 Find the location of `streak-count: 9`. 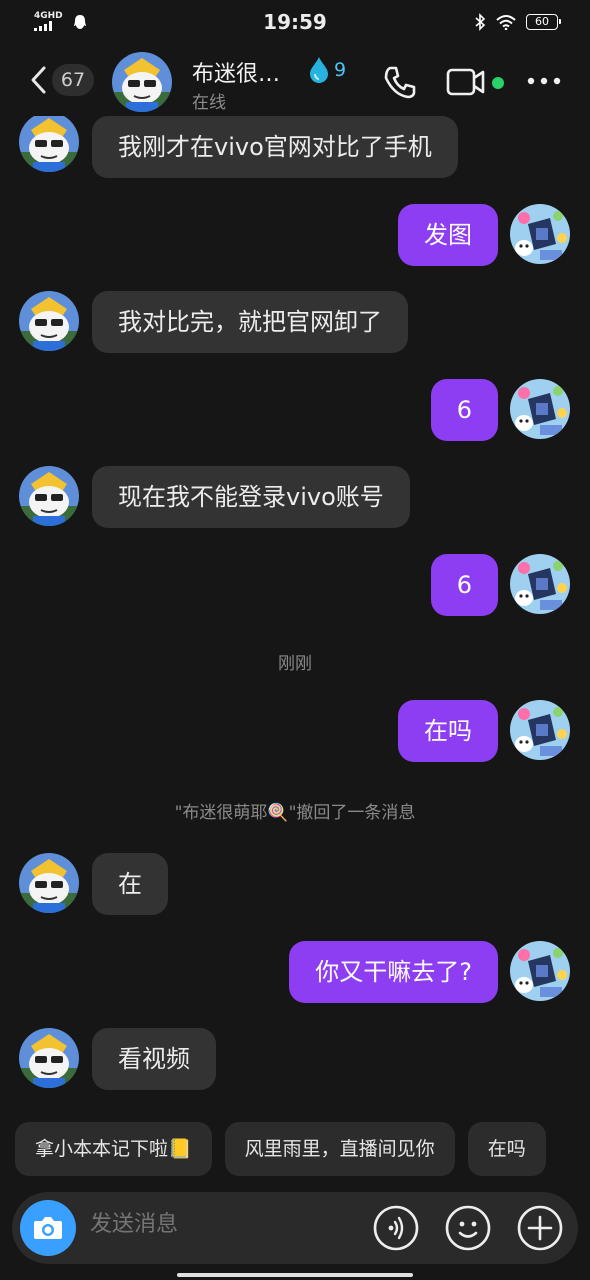

streak-count: 9 is located at coordinates (340, 70).